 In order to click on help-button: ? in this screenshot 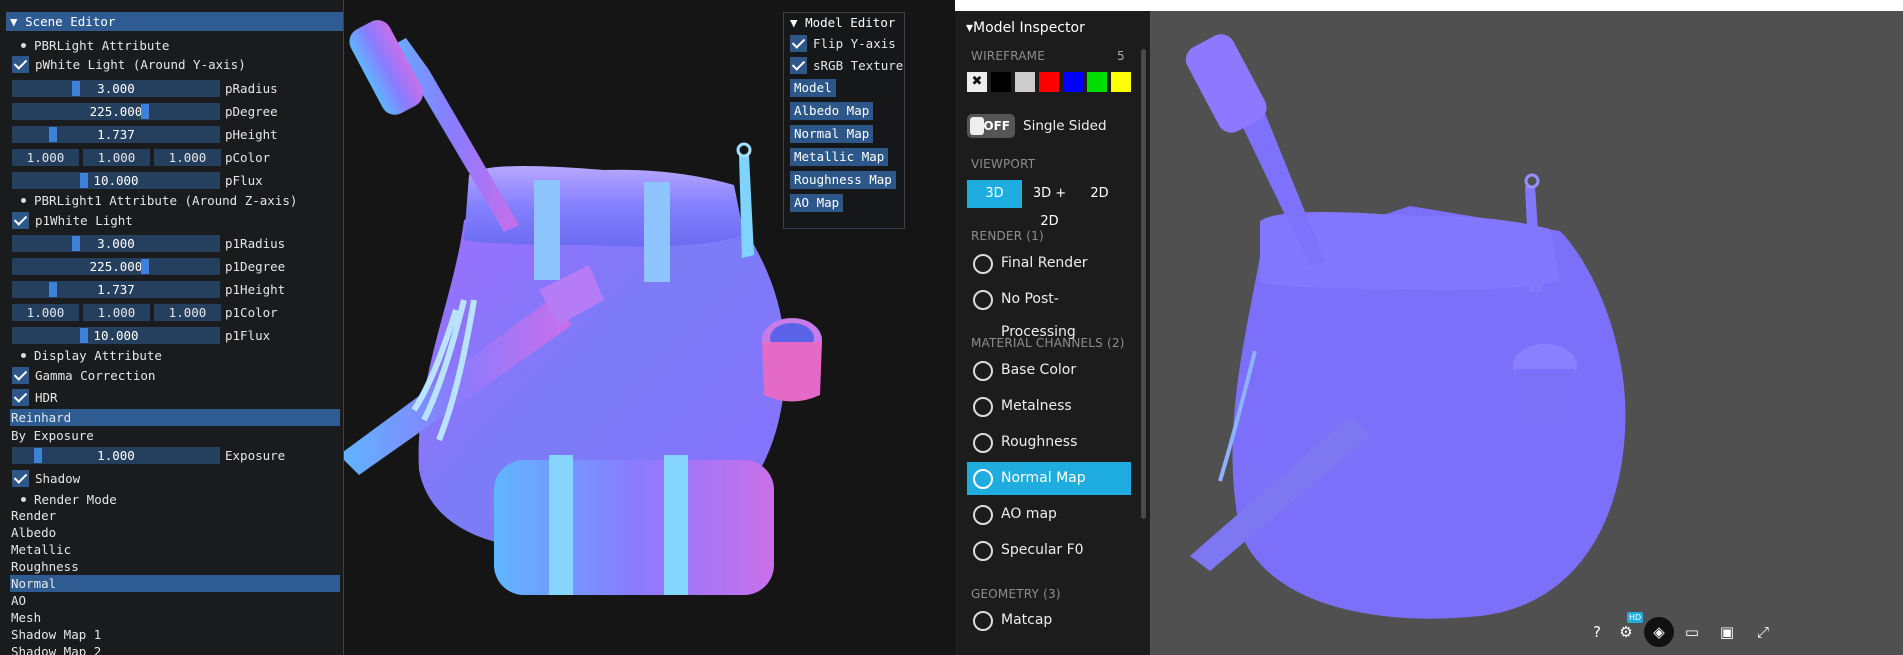, I will do `click(1597, 632)`.